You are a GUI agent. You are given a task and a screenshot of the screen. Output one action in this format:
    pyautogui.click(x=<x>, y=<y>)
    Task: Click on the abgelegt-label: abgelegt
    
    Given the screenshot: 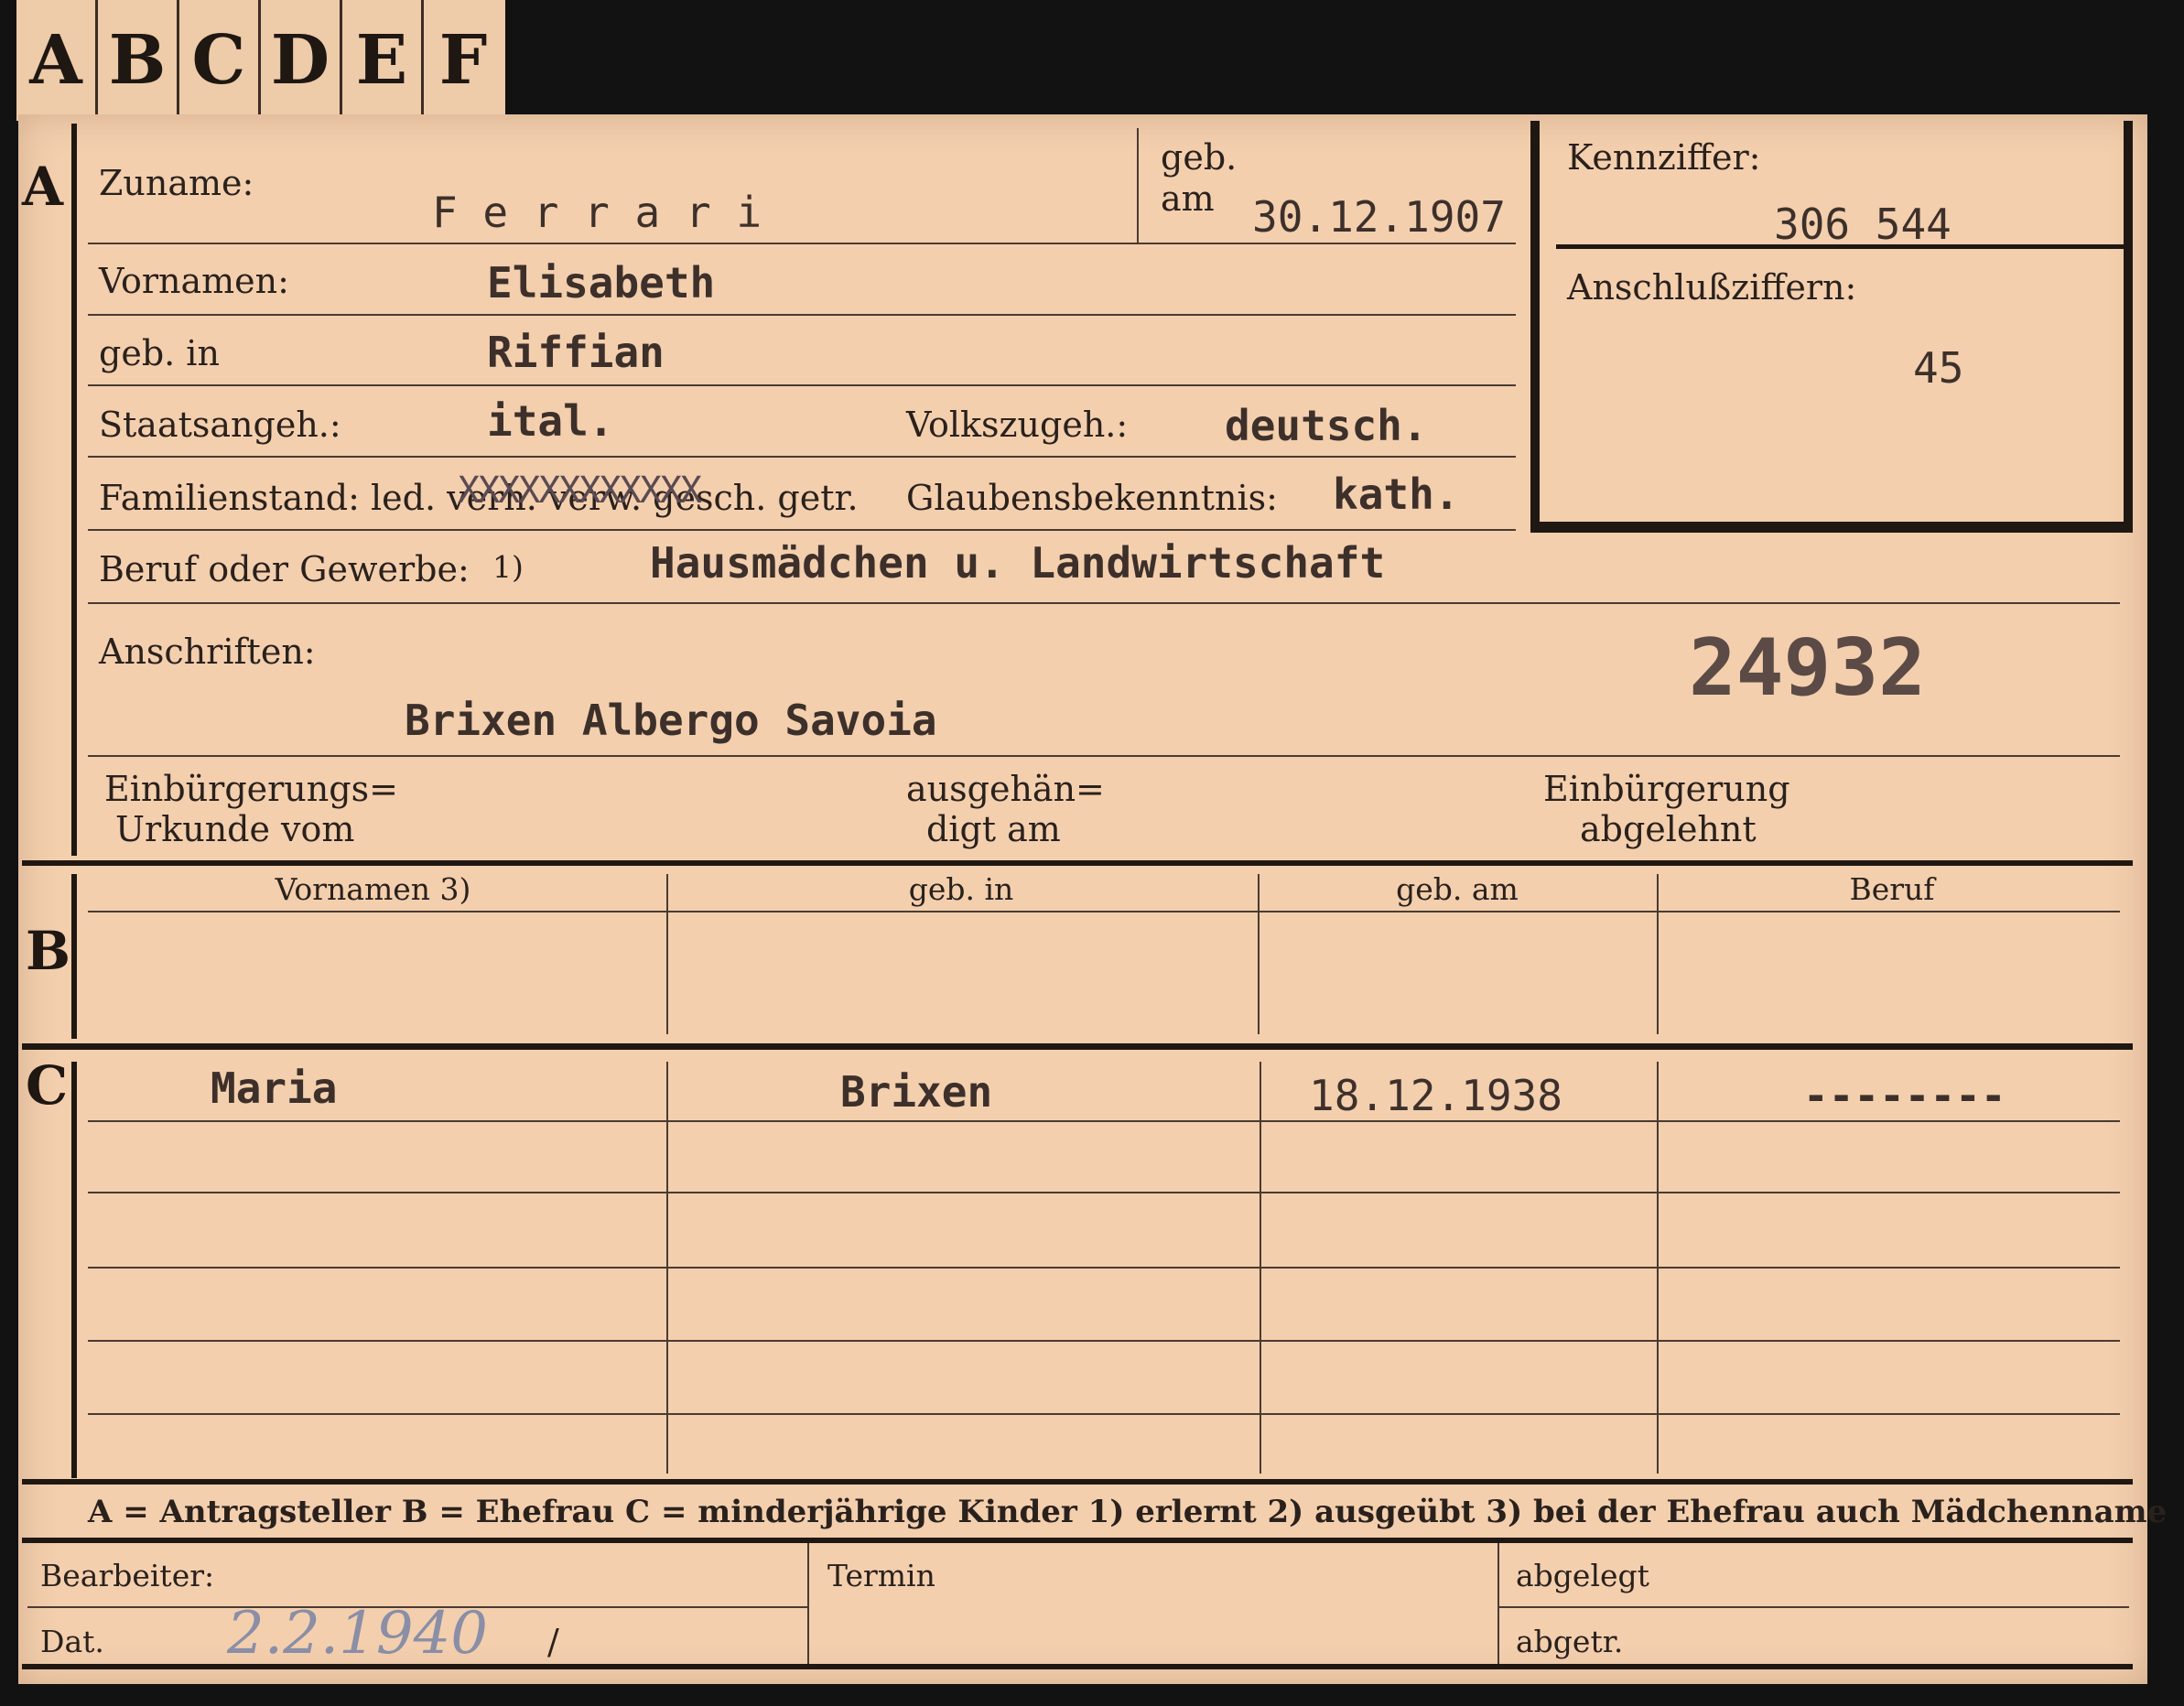 What is the action you would take?
    pyautogui.click(x=1582, y=1576)
    